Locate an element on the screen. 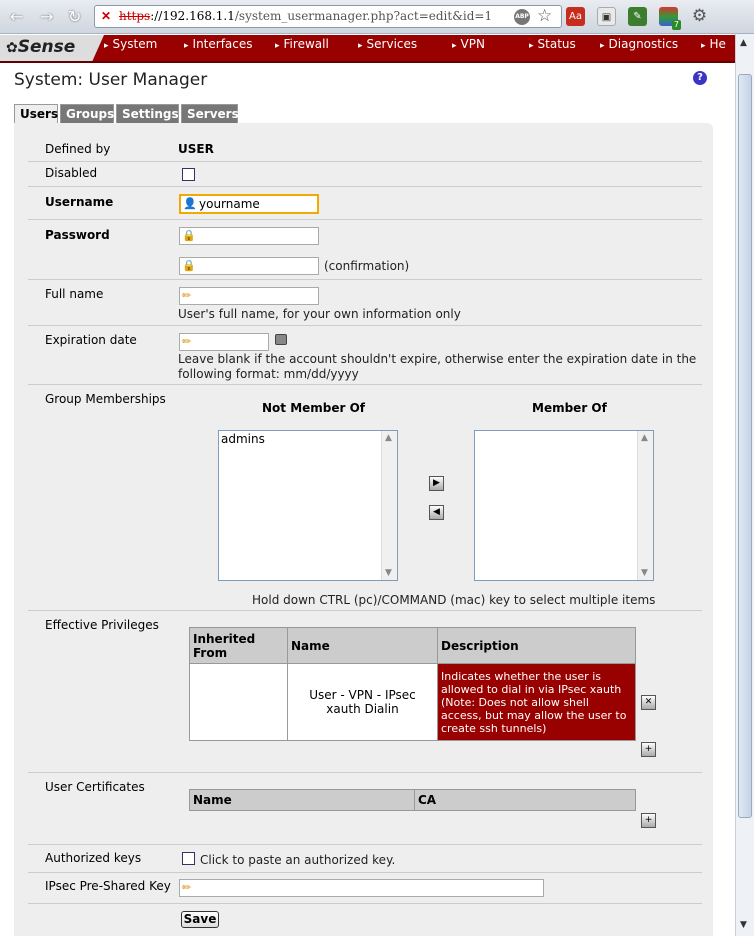  back-arrow-icon: ← is located at coordinates (16, 16).